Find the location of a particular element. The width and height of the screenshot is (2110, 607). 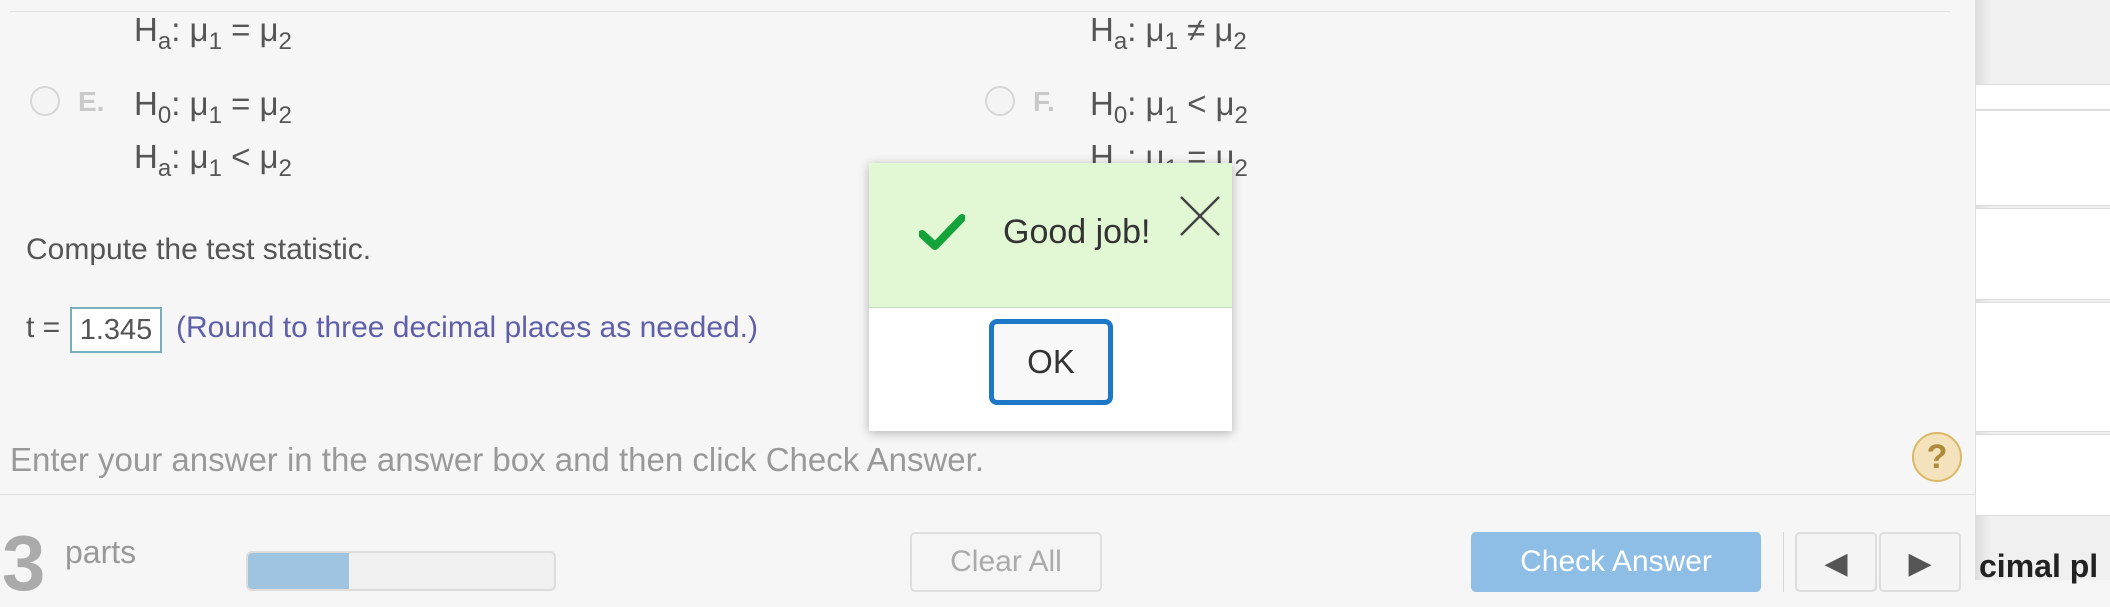

option-e-letter: E. is located at coordinates (91, 101).